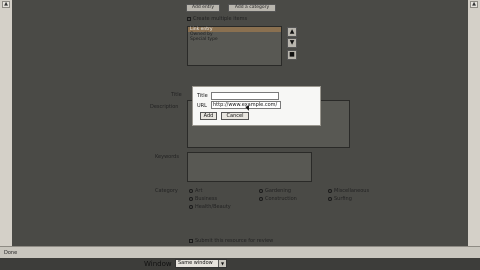  Describe the element at coordinates (292, 32) in the screenshot. I see `move-up-icon: ▲` at that location.